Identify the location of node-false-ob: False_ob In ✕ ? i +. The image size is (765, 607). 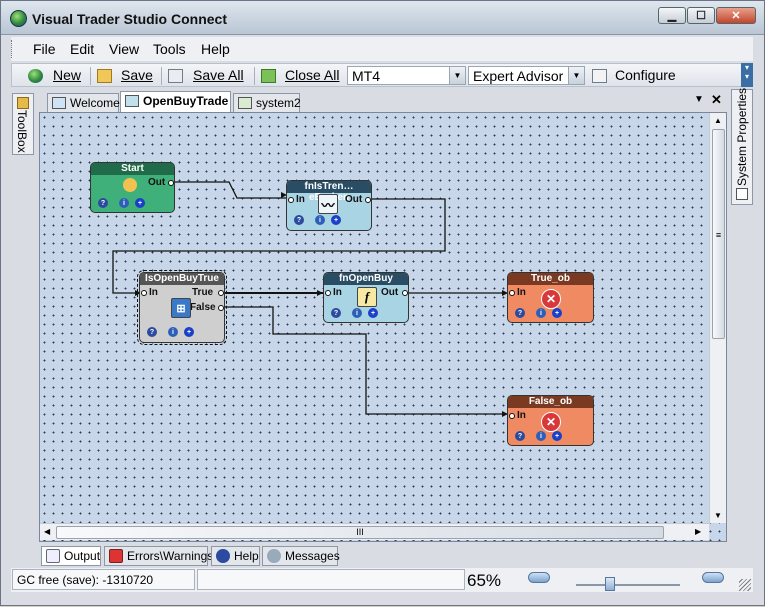
(550, 420).